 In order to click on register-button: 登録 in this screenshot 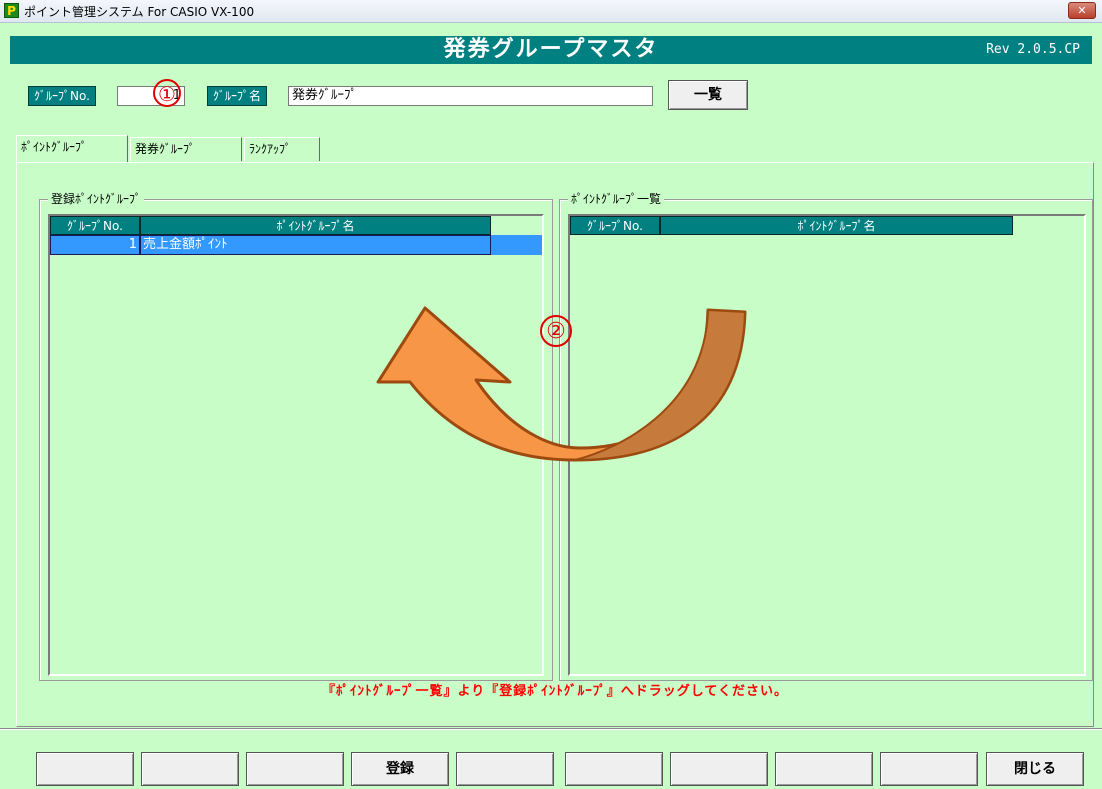, I will do `click(400, 769)`.